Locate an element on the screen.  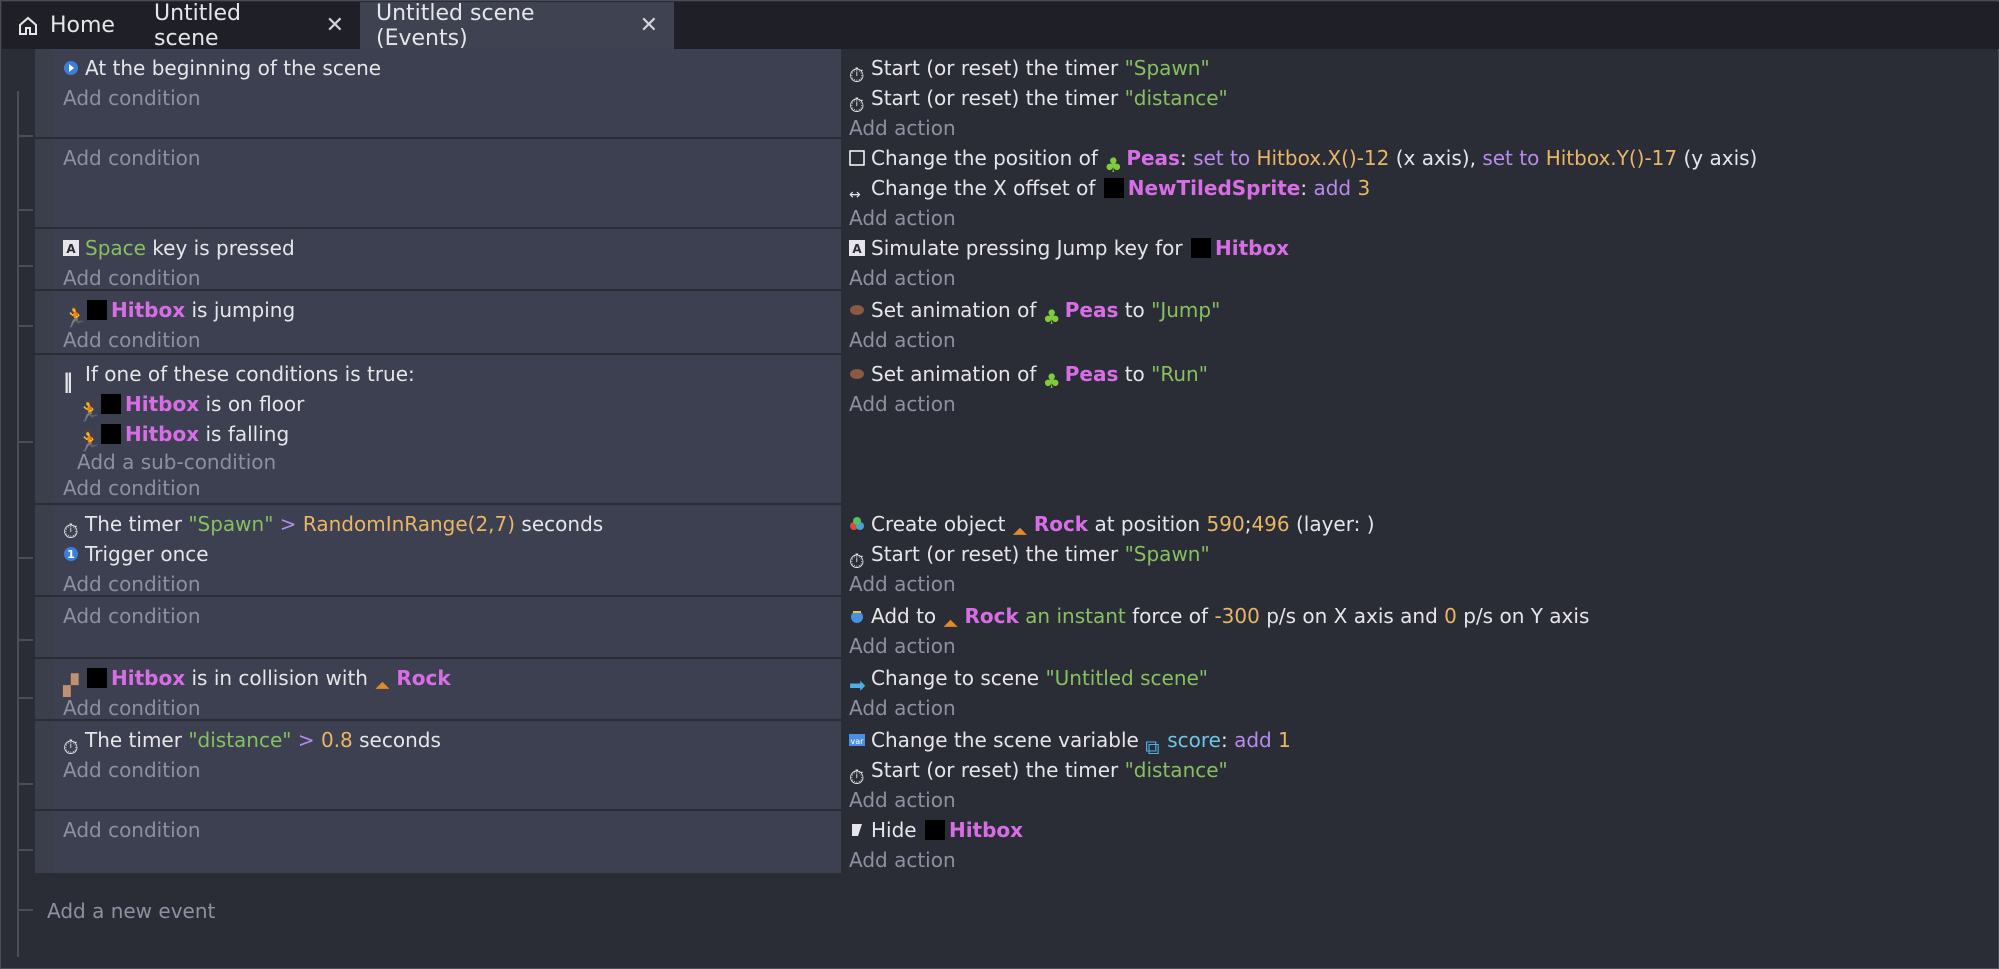
timer-icon: ⏱ is located at coordinates (71, 531).